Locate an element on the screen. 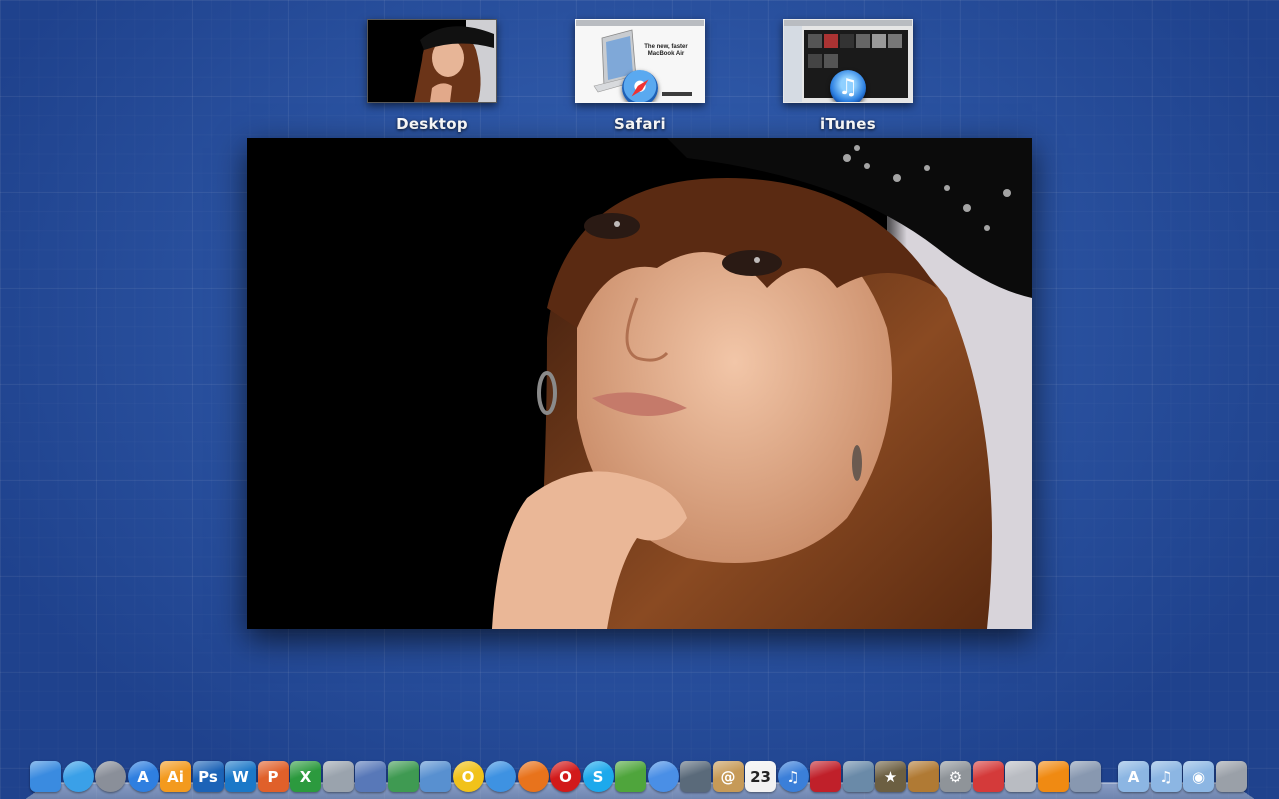 Image resolution: width=1279 pixels, height=799 pixels. open-office-glyph: O is located at coordinates (468, 776).